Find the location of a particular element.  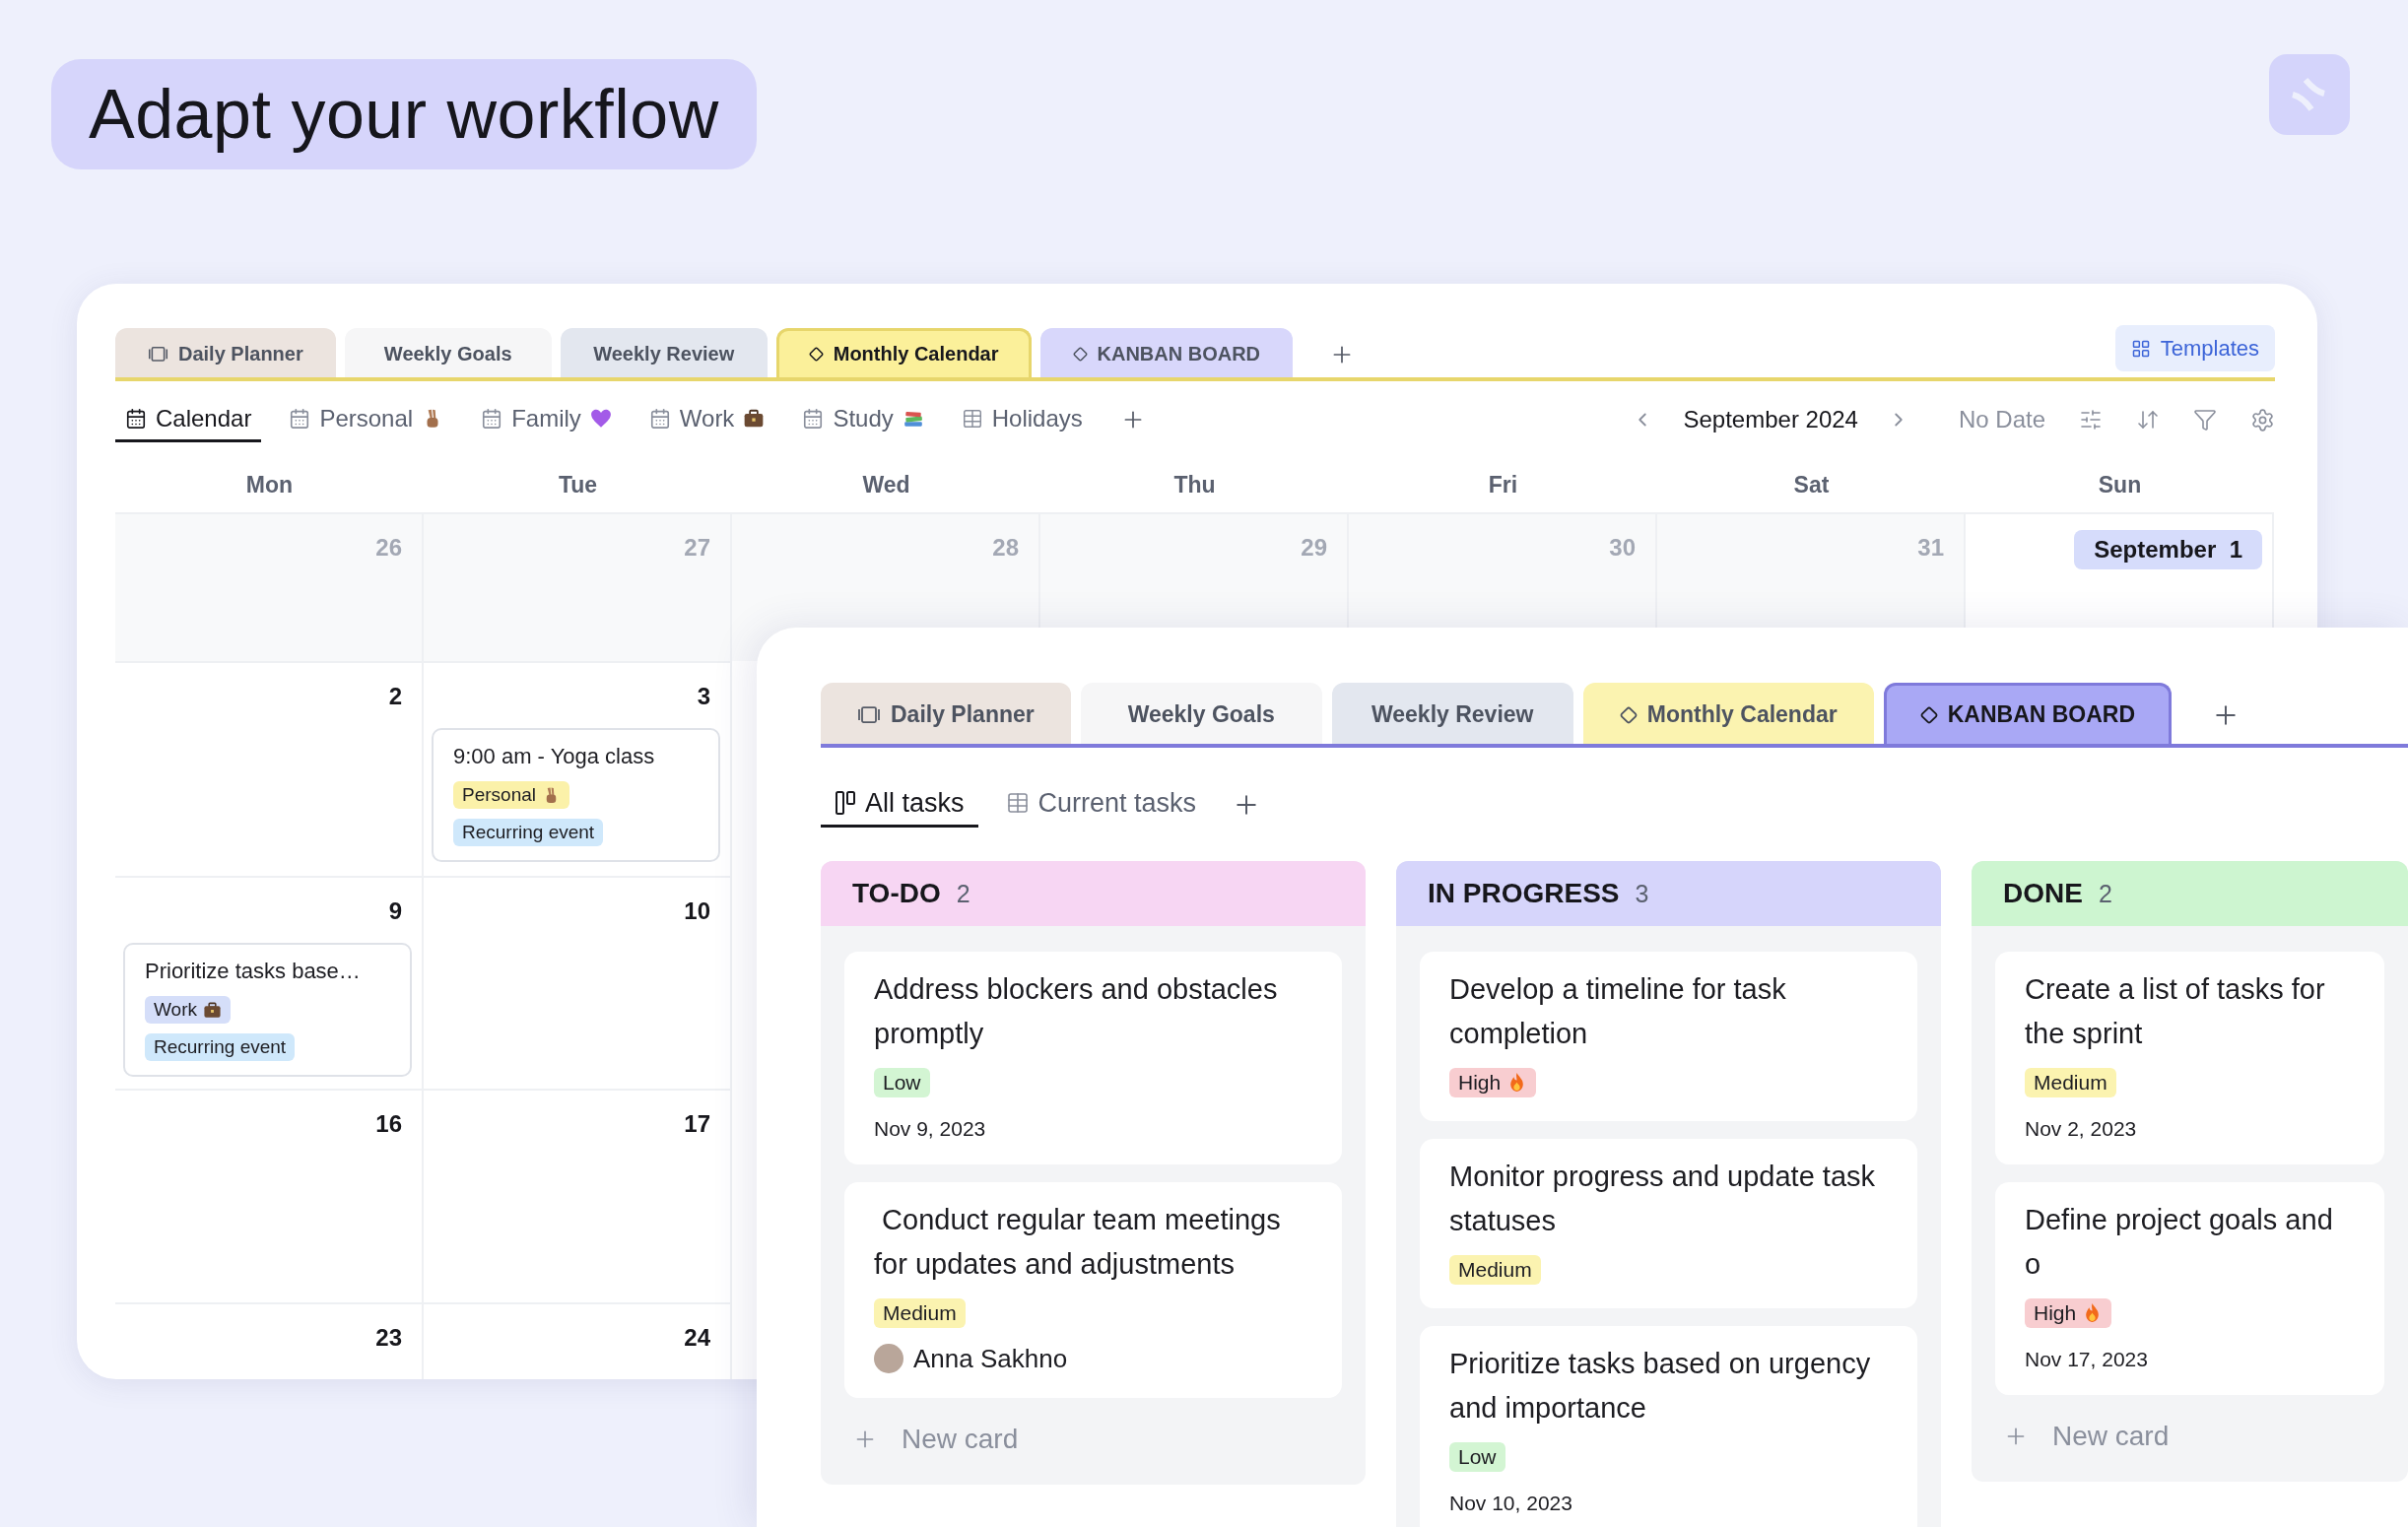

weekday-label: Tue is located at coordinates (578, 485).